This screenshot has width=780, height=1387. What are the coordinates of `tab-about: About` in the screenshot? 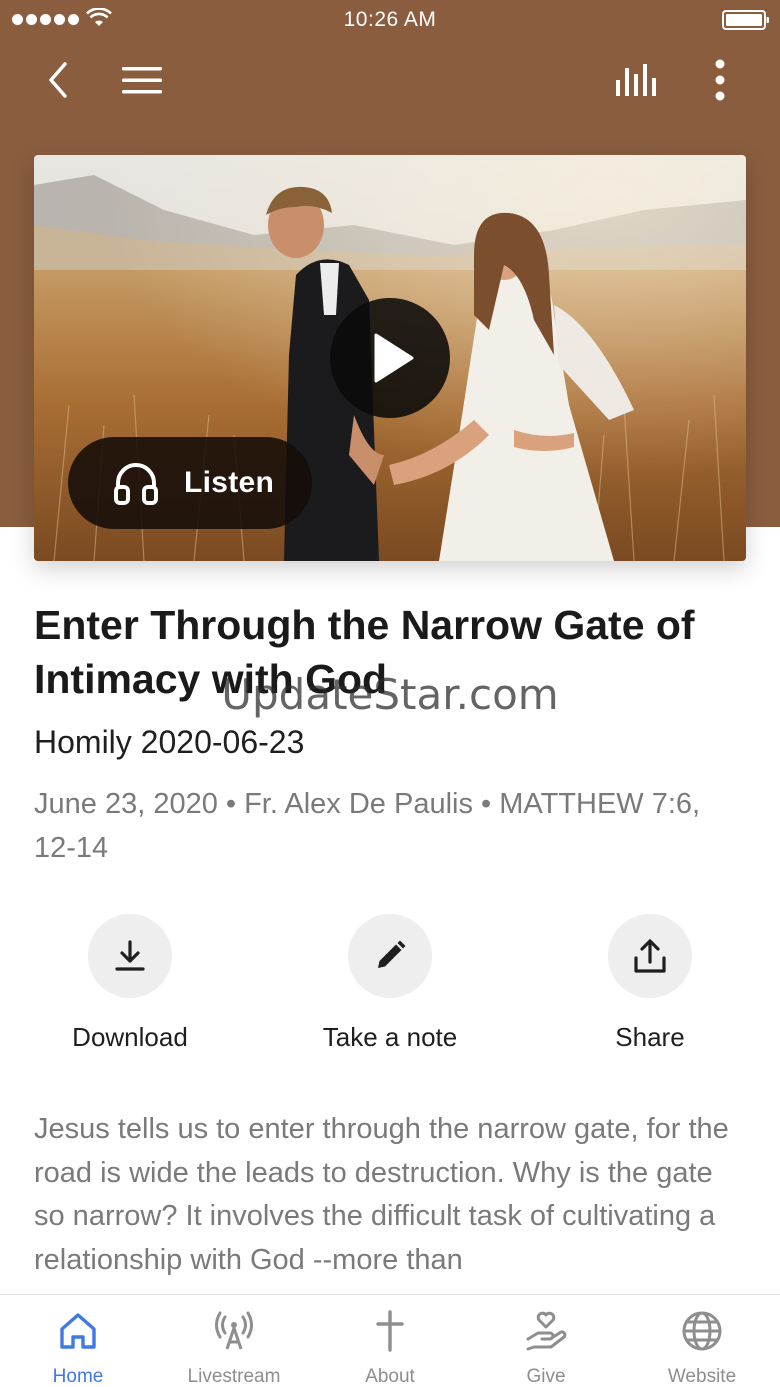 It's located at (390, 1341).